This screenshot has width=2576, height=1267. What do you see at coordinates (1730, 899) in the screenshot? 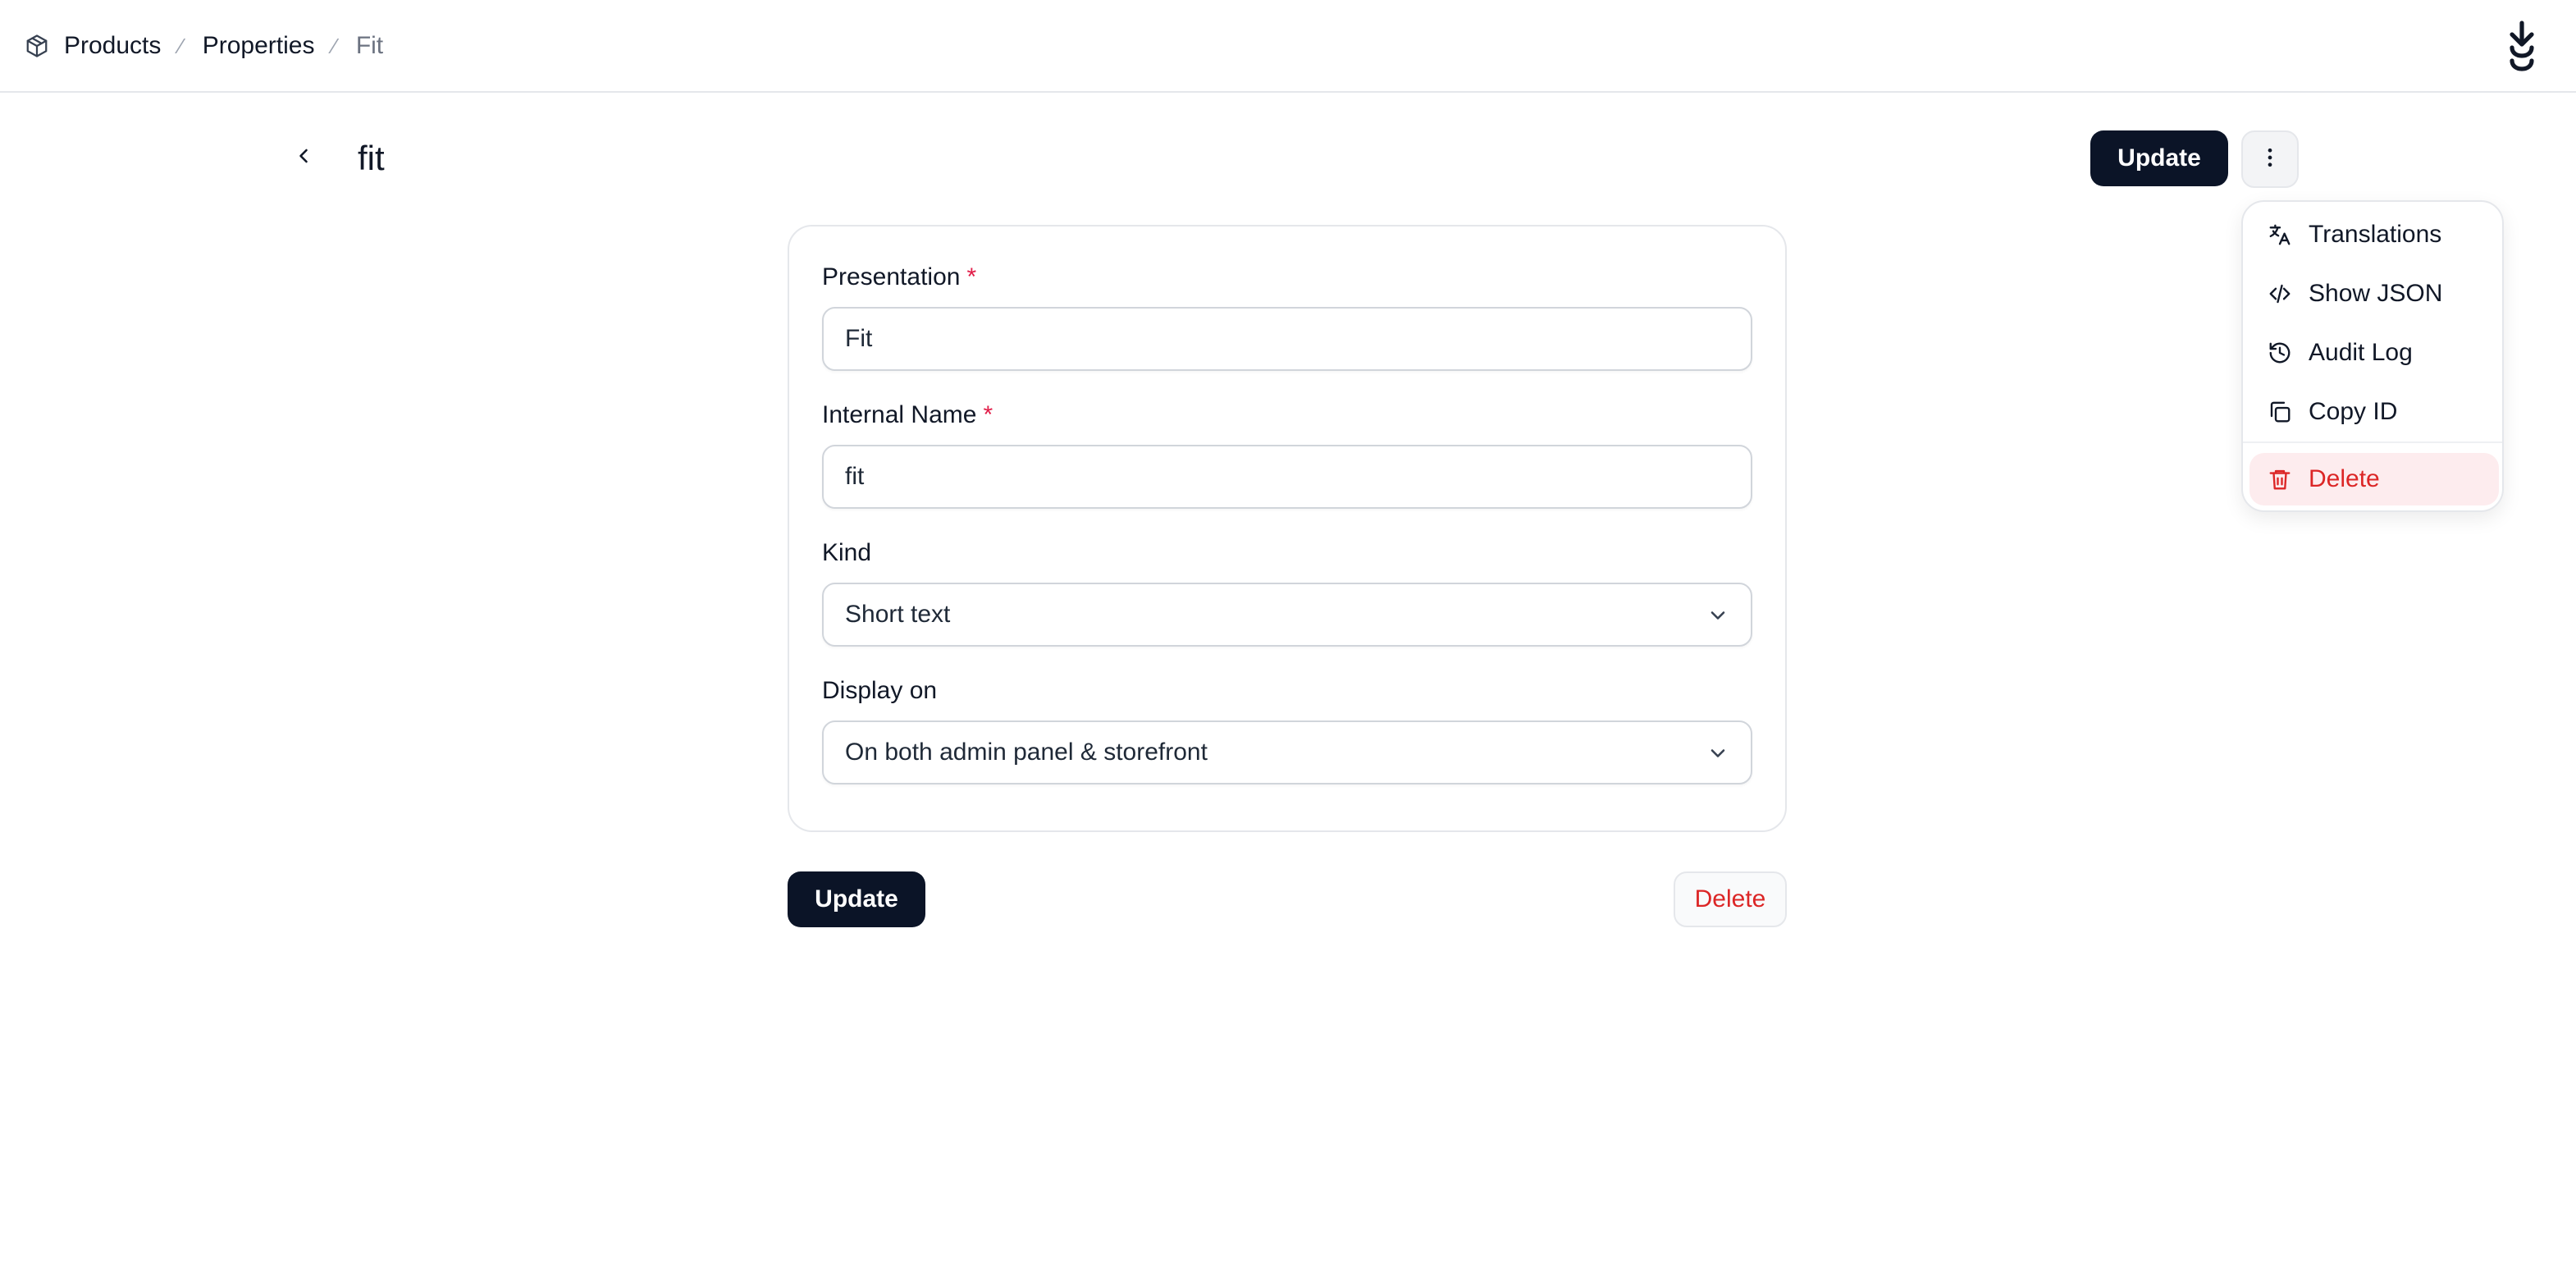
I see `delete-button: Delete` at bounding box center [1730, 899].